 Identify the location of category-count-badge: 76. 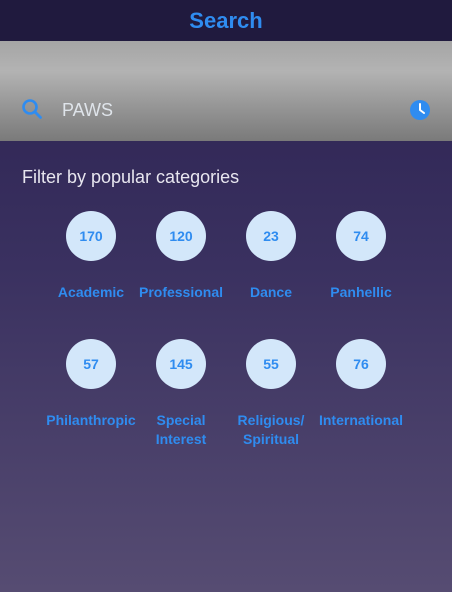
(361, 364).